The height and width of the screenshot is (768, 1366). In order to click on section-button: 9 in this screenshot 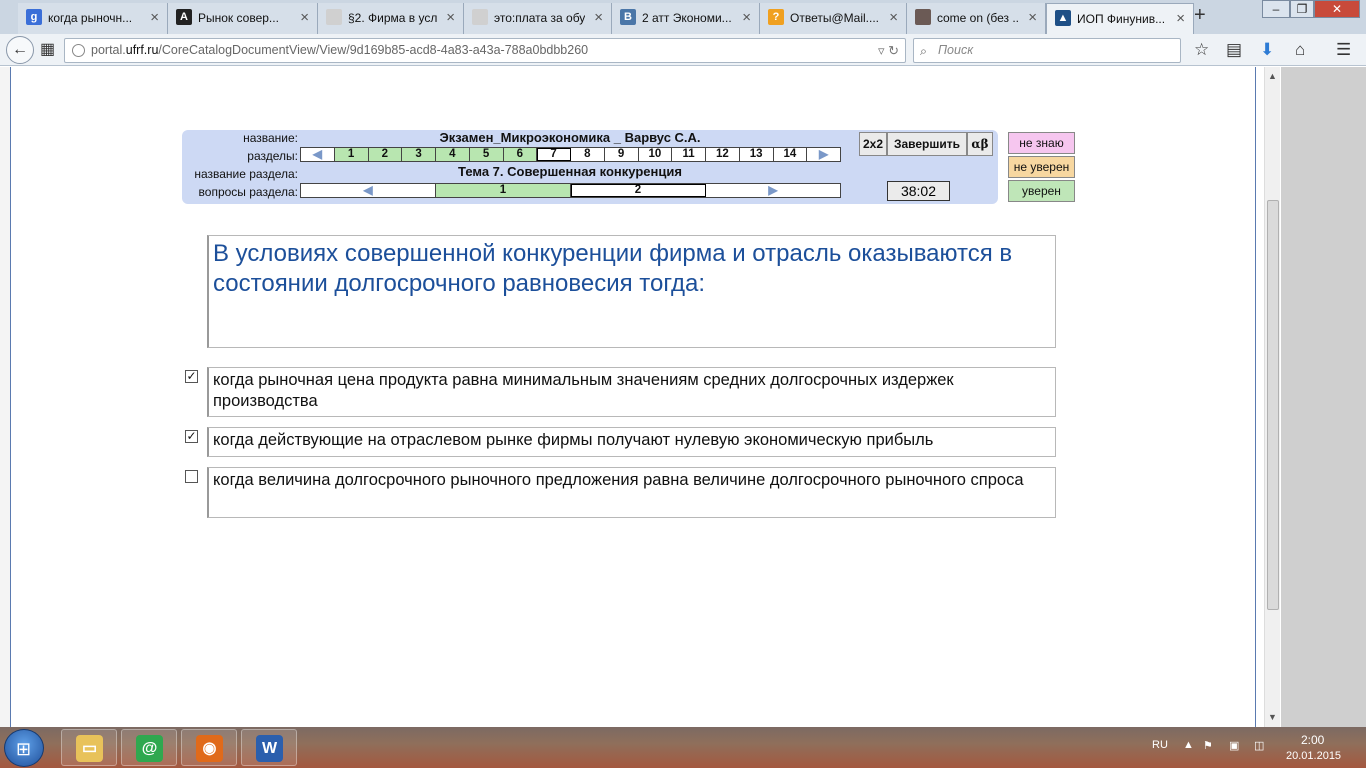, I will do `click(621, 154)`.